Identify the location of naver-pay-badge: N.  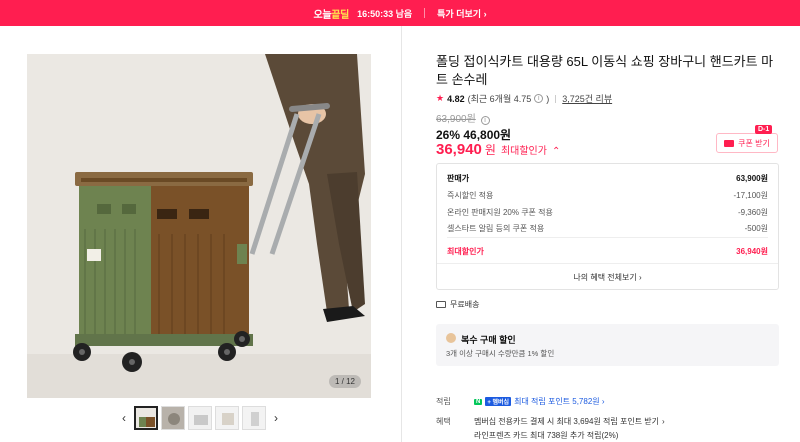
(478, 401).